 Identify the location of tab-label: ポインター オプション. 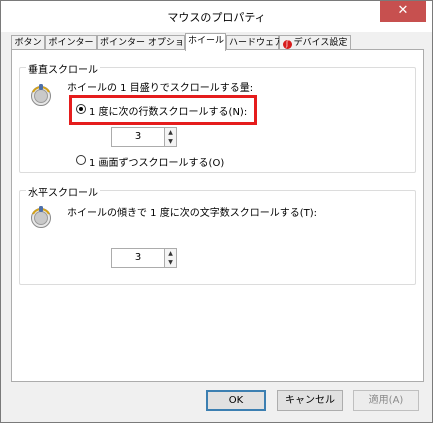
(146, 43).